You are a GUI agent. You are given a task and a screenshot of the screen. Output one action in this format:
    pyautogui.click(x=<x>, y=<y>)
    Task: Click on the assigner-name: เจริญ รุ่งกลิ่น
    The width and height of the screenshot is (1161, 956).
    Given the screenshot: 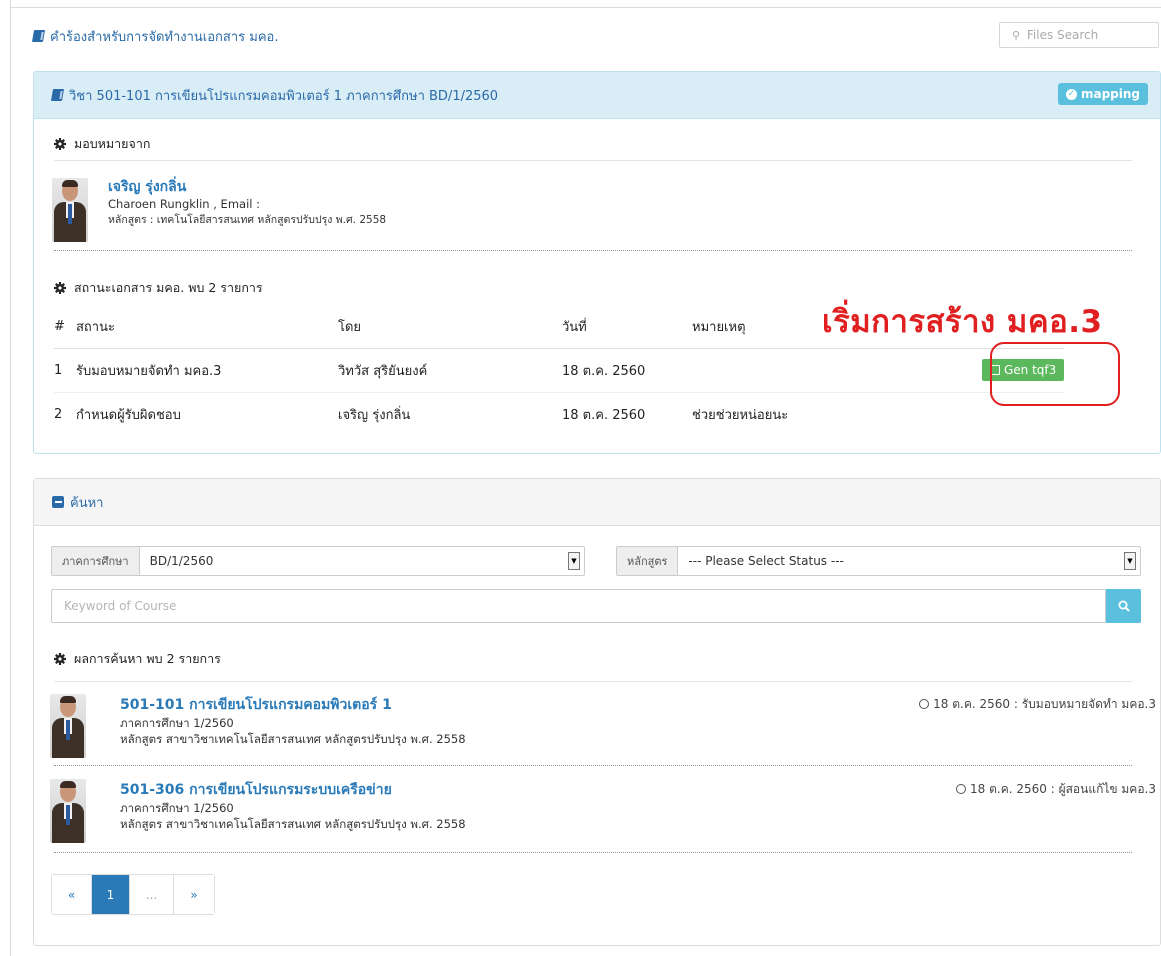 What is the action you would take?
    pyautogui.click(x=247, y=187)
    